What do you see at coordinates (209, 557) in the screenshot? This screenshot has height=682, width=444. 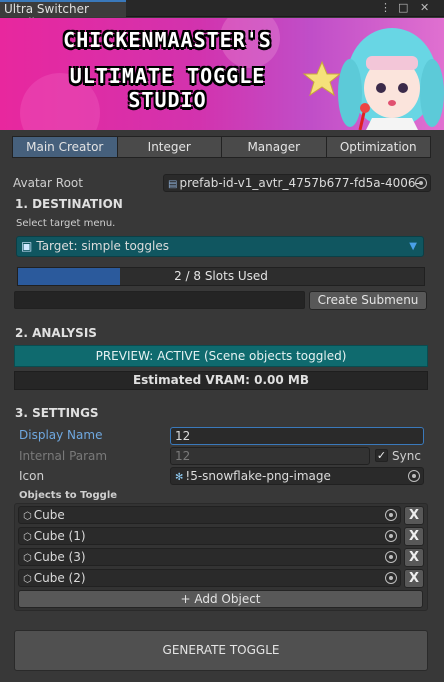 I see `object-field: ⬡ Cube (3)` at bounding box center [209, 557].